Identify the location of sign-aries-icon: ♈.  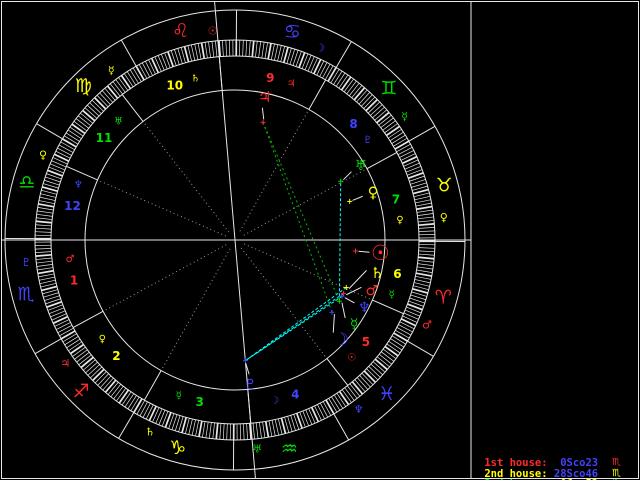
(443, 297).